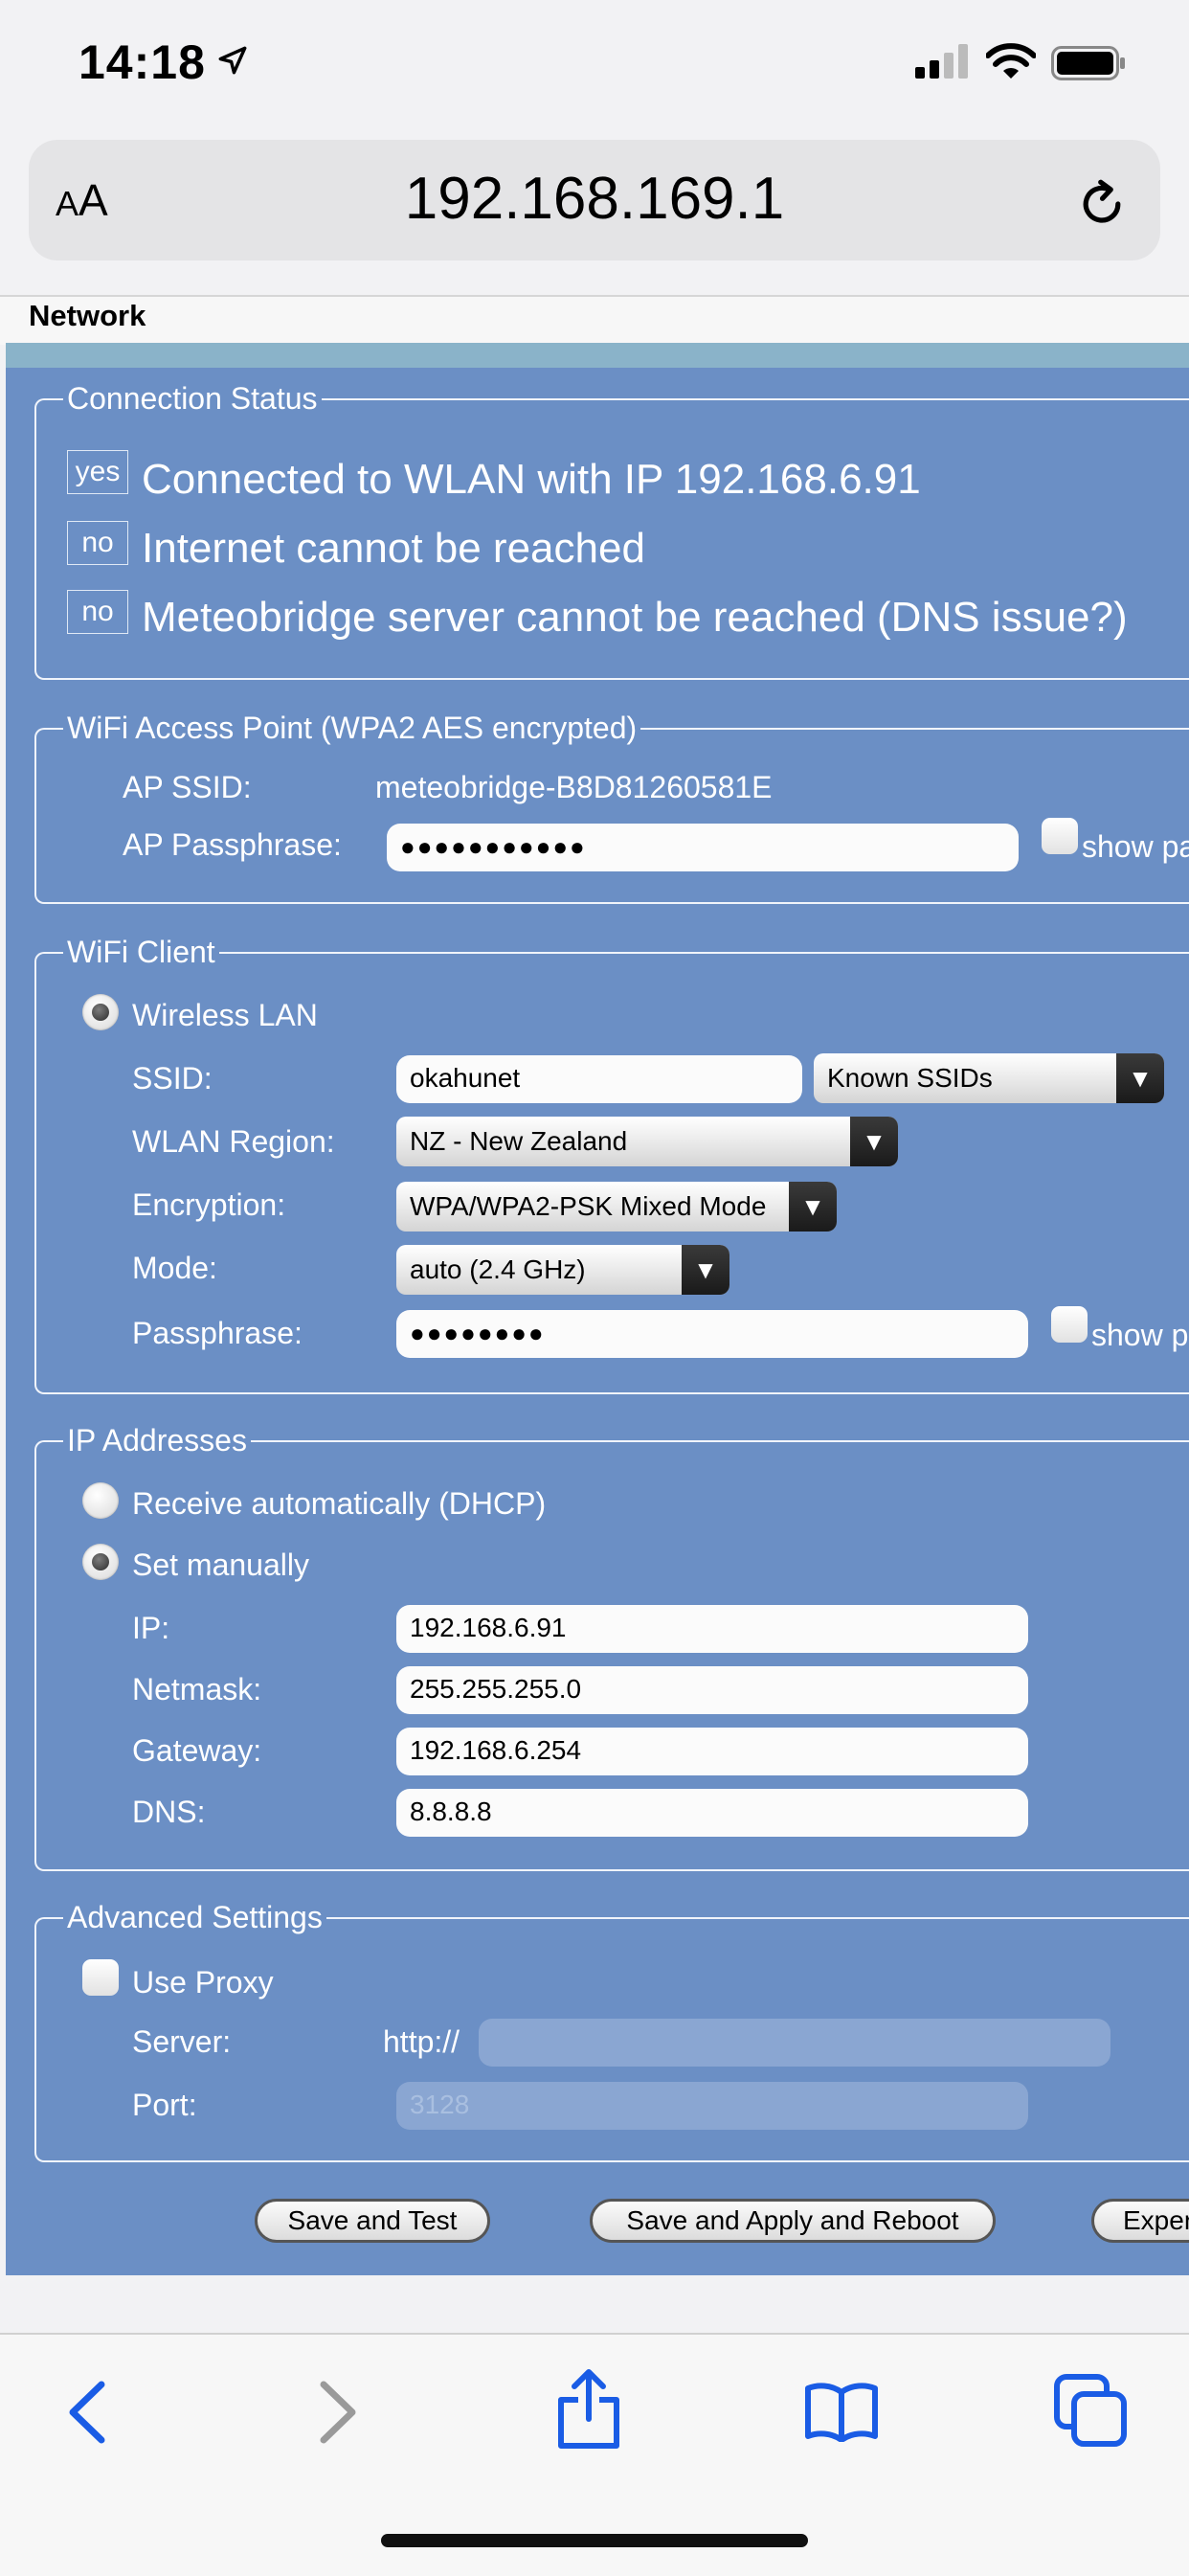 This screenshot has width=1189, height=2576. I want to click on url-text: 192.168.169.1, so click(594, 199).